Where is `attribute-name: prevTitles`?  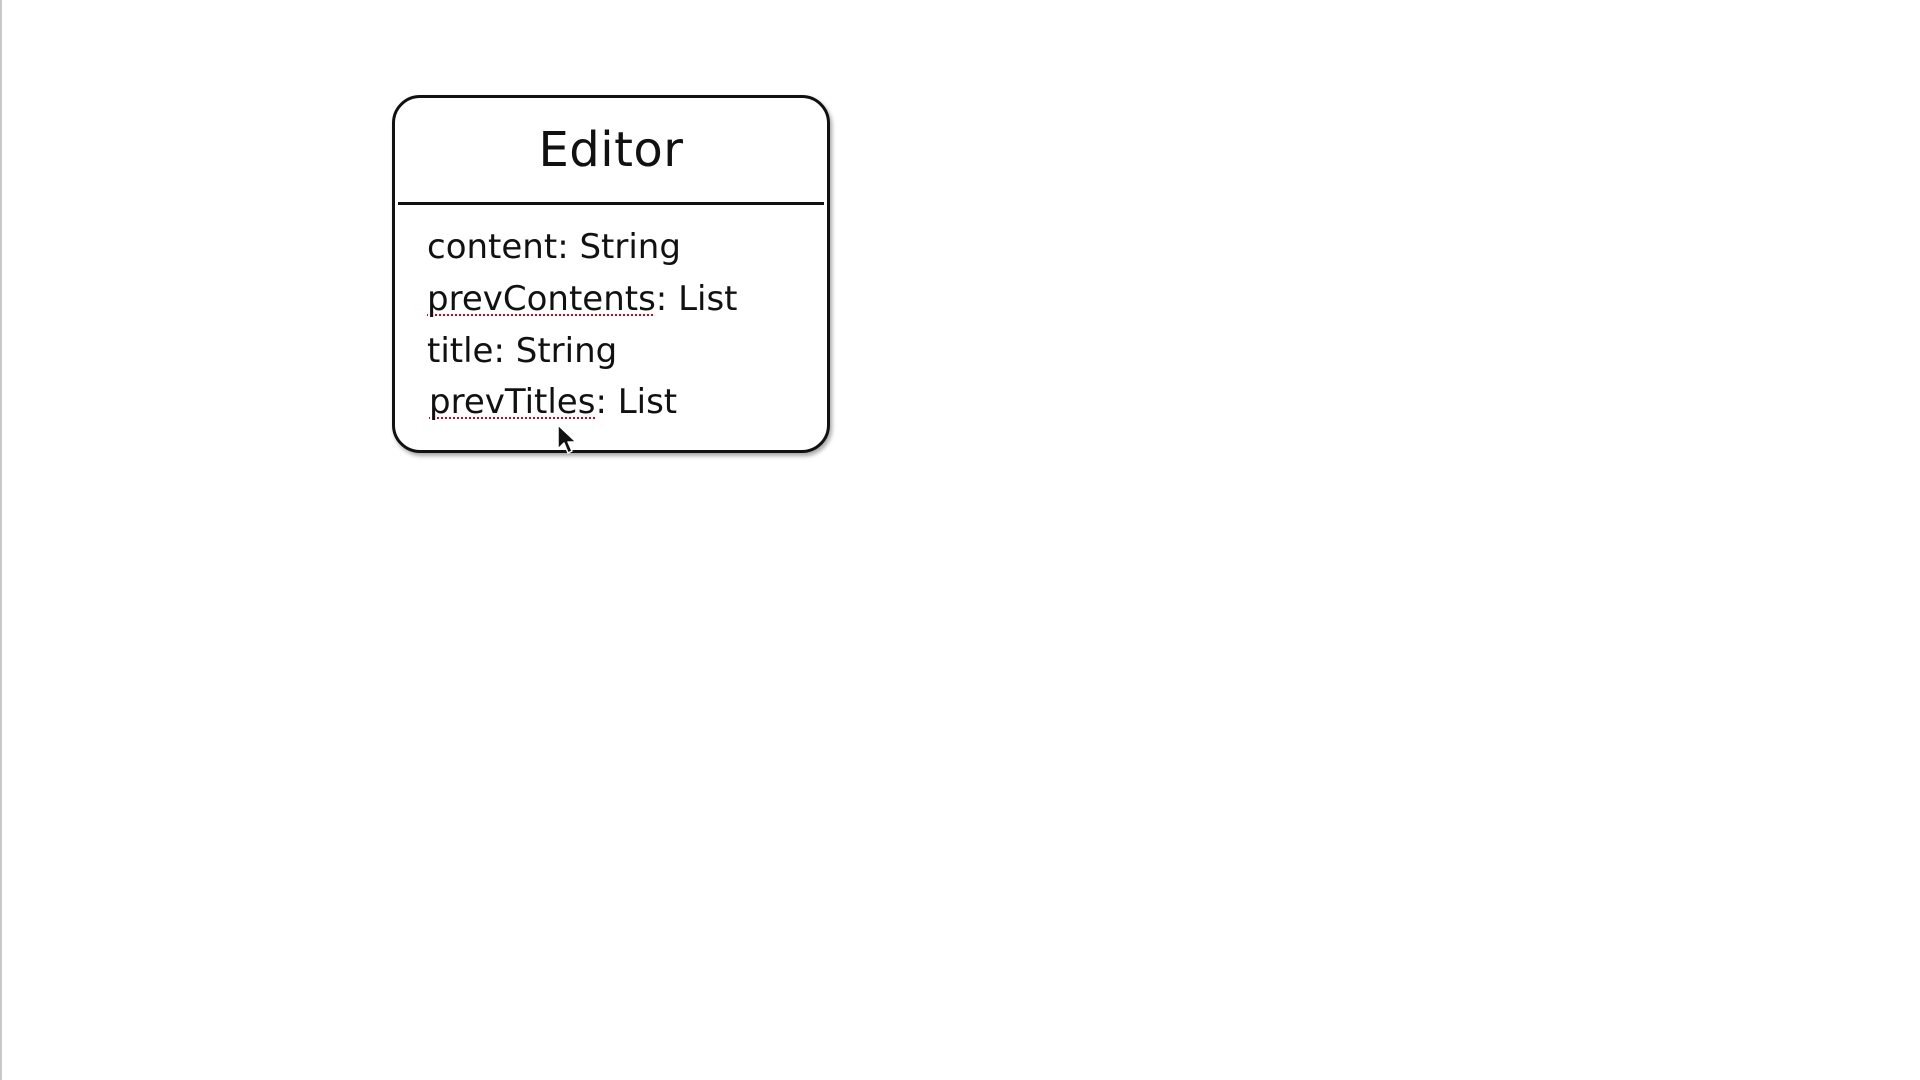 attribute-name: prevTitles is located at coordinates (512, 402).